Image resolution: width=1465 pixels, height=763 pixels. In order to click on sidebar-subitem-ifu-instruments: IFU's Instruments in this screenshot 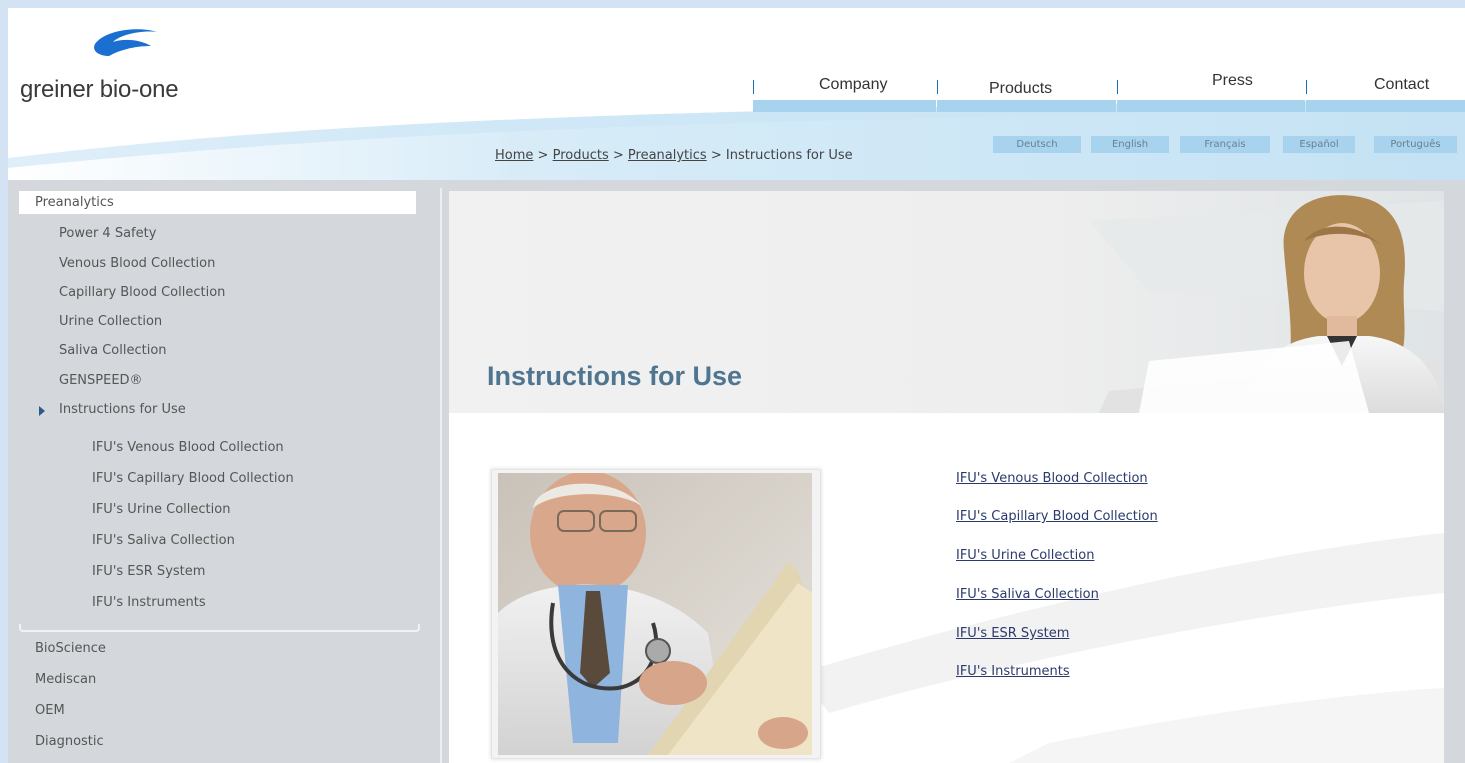, I will do `click(149, 602)`.